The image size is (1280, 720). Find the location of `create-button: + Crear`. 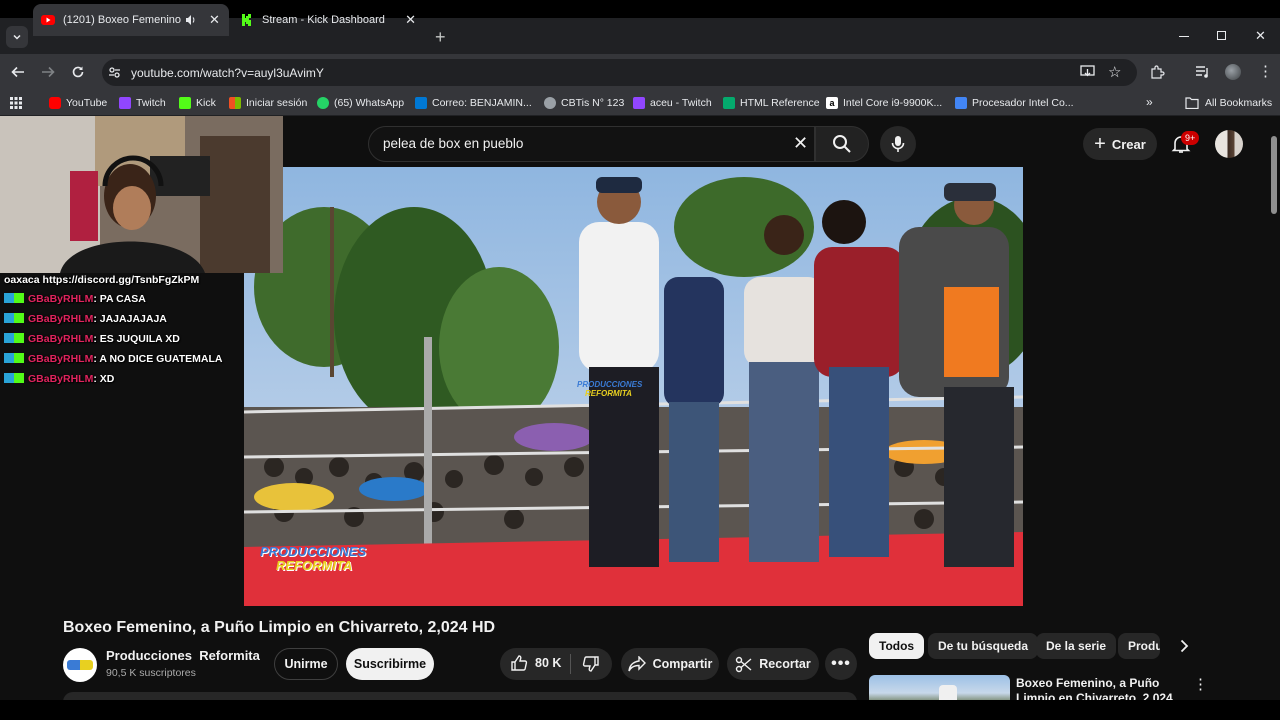

create-button: + Crear is located at coordinates (1120, 144).